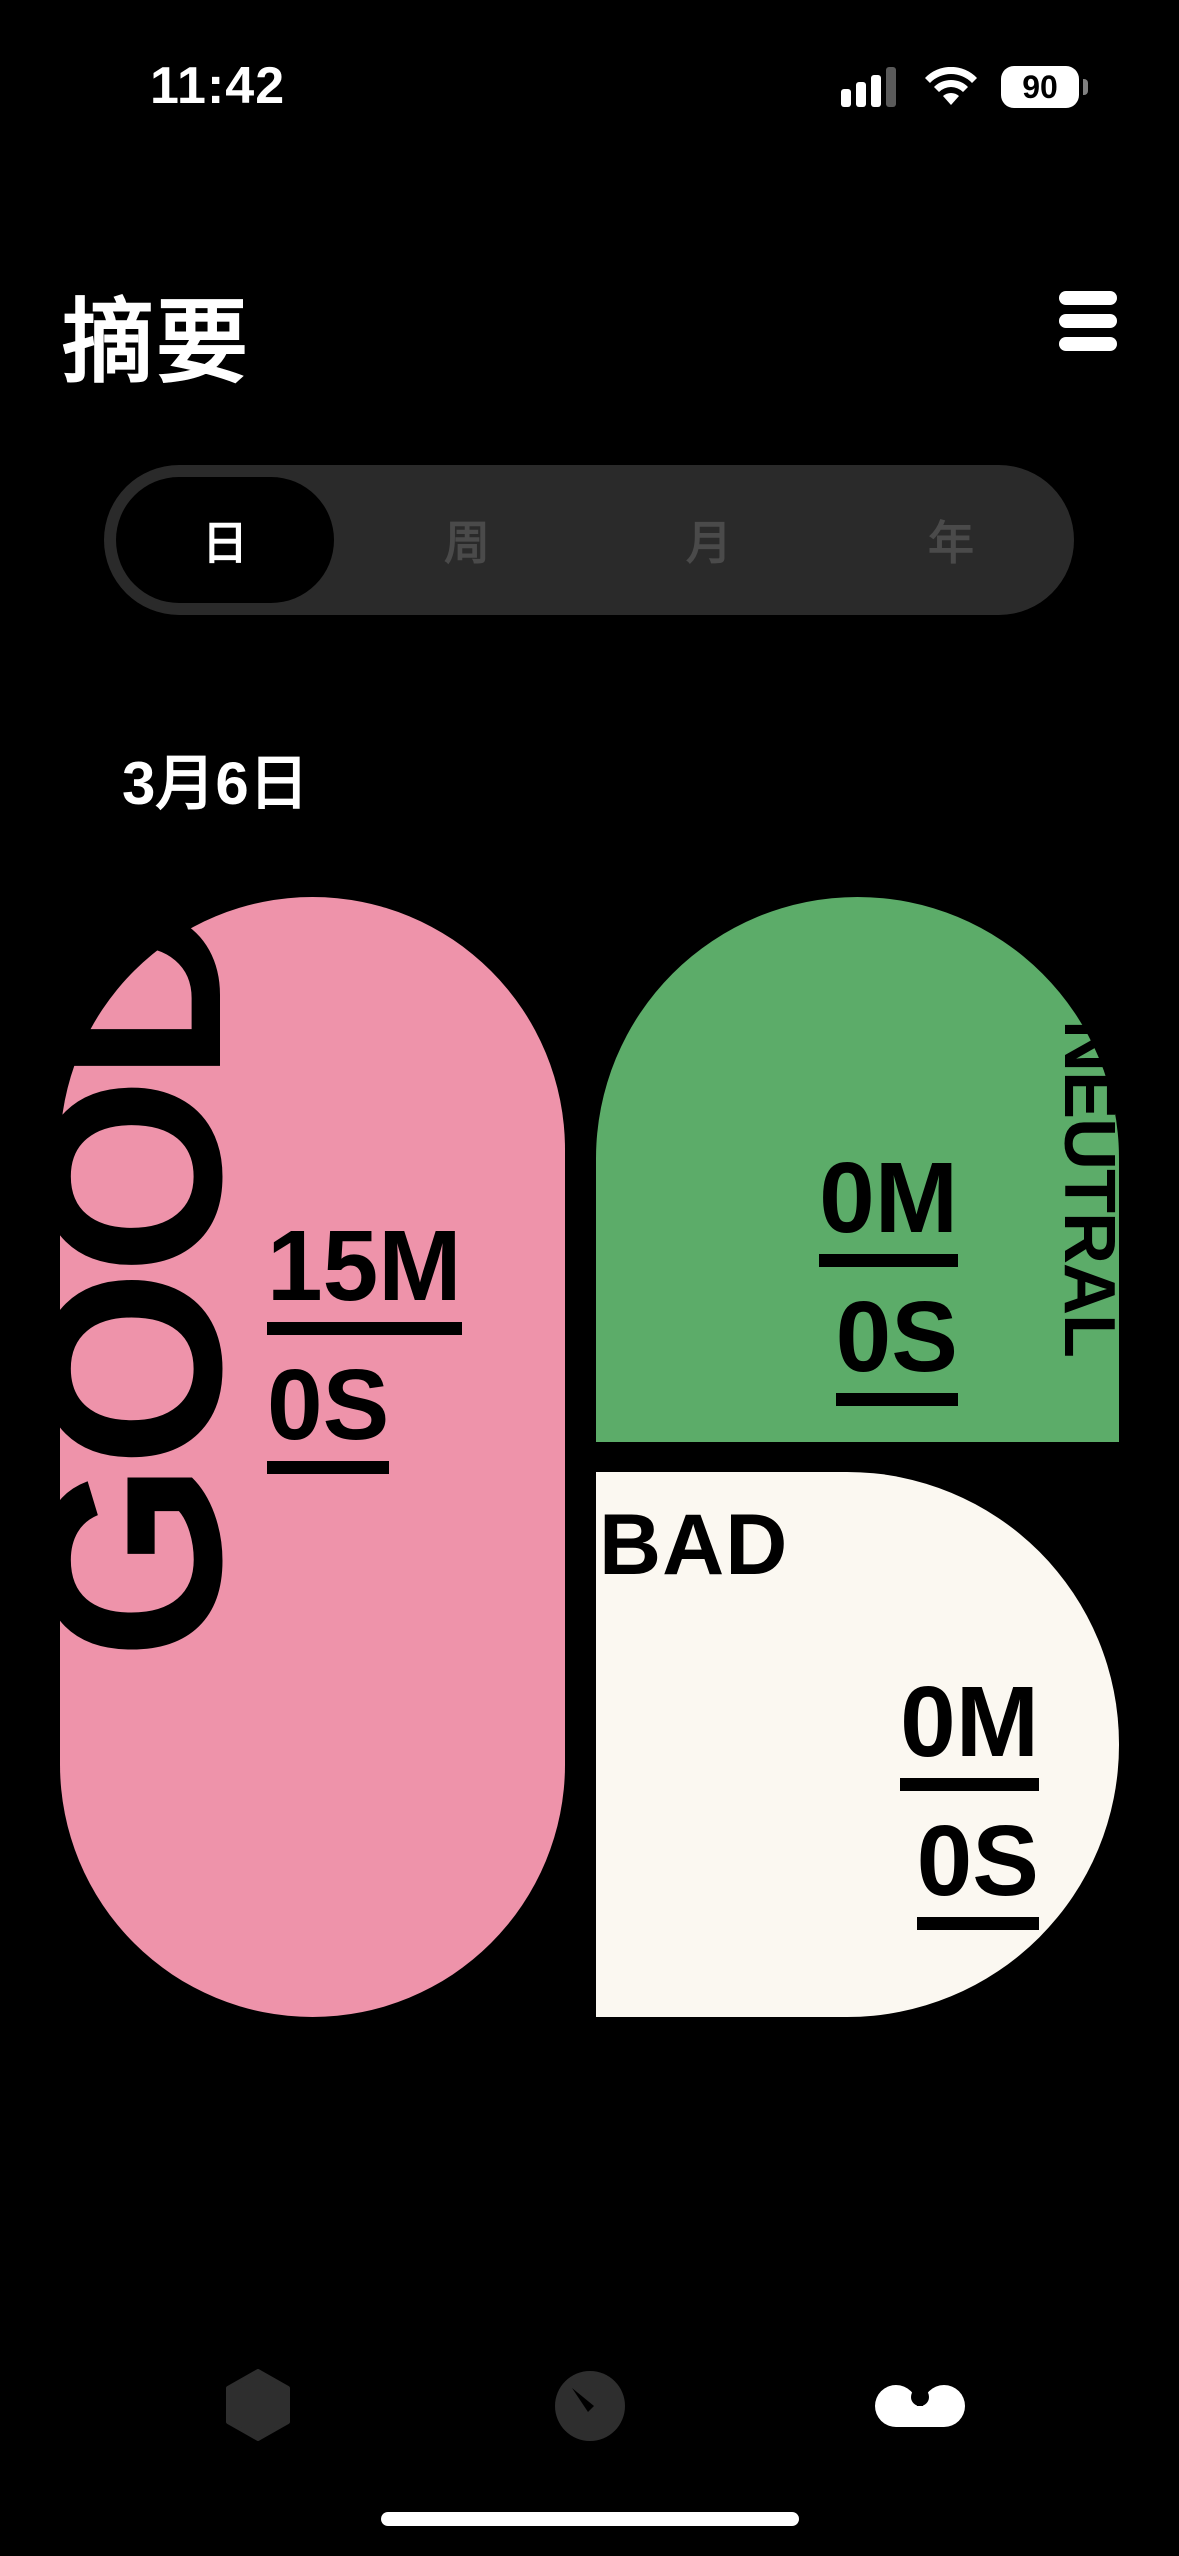 This screenshot has width=1179, height=2556. I want to click on good-minutes: 15M, so click(364, 1275).